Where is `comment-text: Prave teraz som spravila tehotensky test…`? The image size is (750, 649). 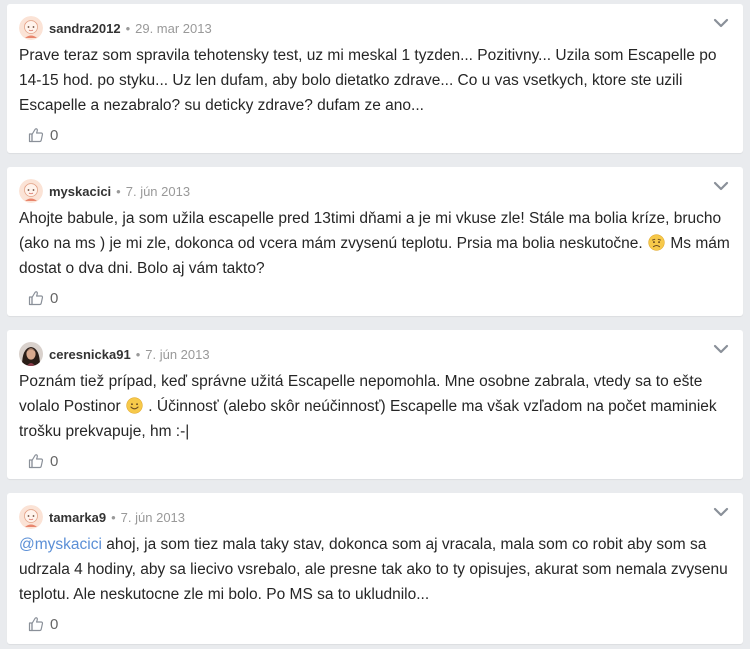 comment-text: Prave teraz som spravila tehotensky test… is located at coordinates (368, 80).